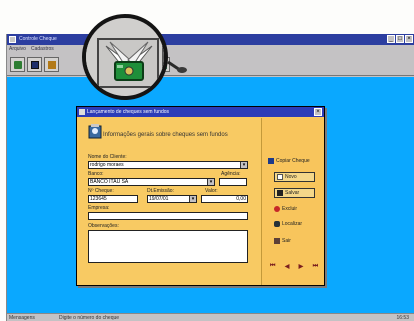  Describe the element at coordinates (294, 266) in the screenshot. I see `record-navigator: ⏮ ◀ ▶ ⏭` at that location.